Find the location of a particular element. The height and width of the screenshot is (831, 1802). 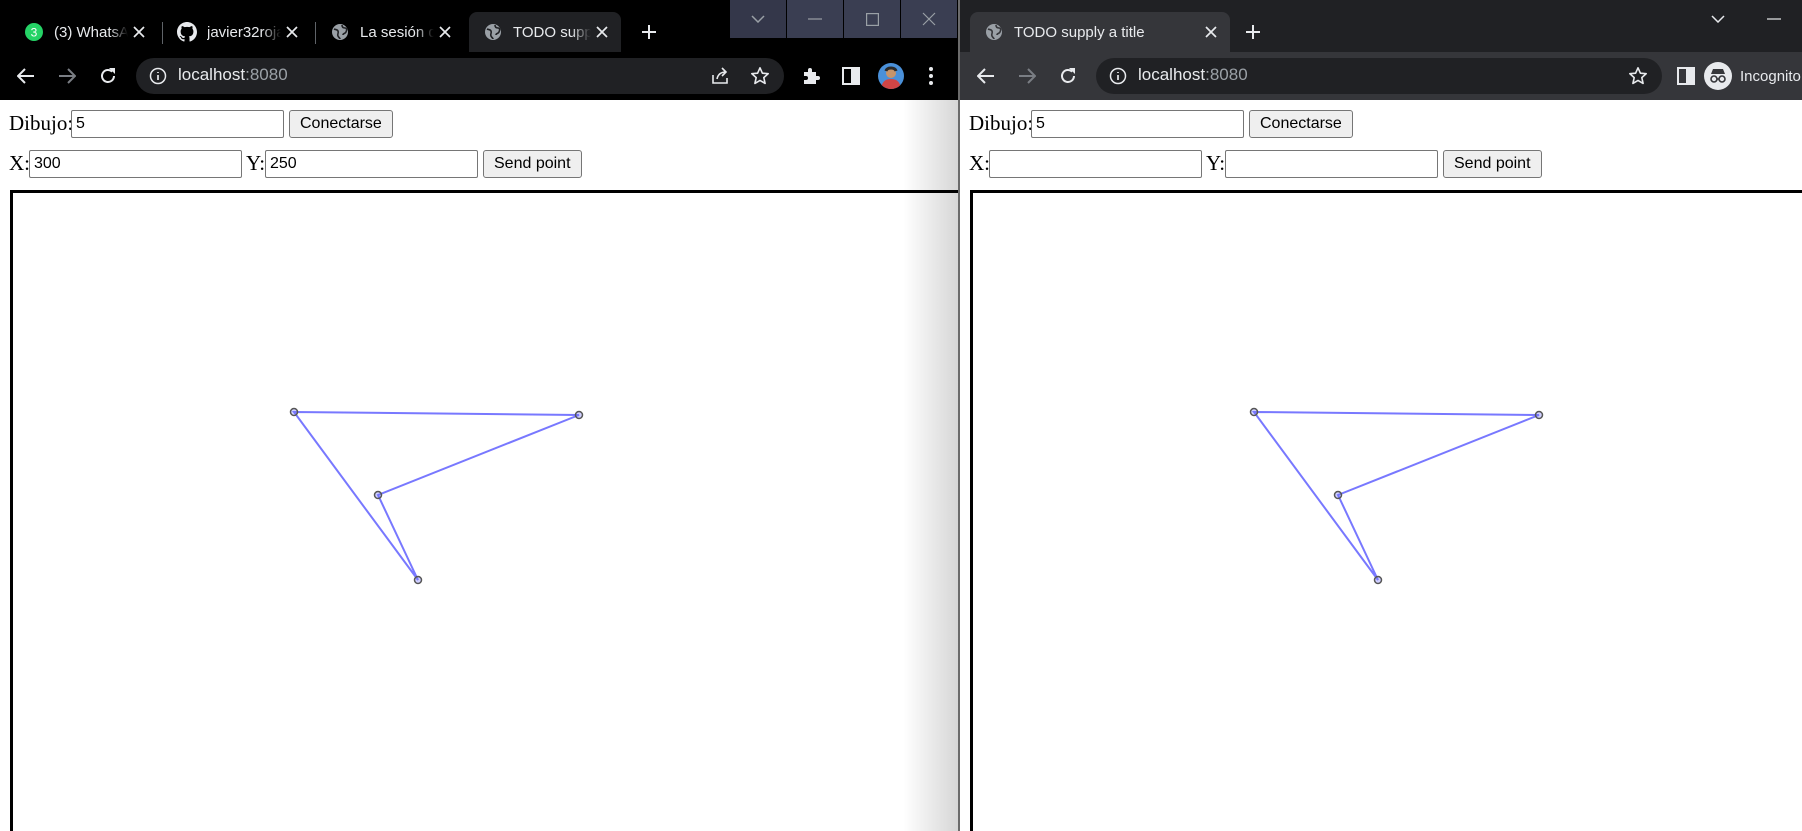

url-port: :8080 is located at coordinates (266, 74).